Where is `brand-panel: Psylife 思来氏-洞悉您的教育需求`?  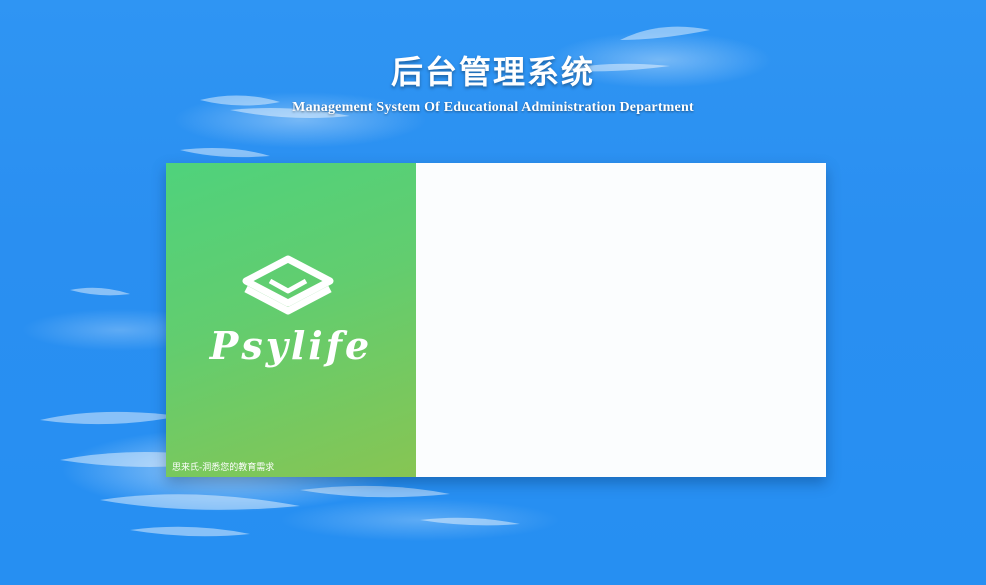
brand-panel: Psylife 思来氏-洞悉您的教育需求 is located at coordinates (291, 320).